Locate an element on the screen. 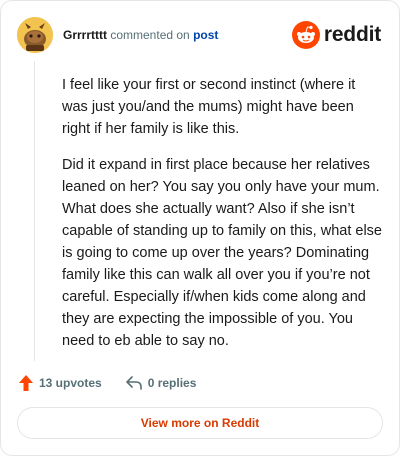  reply-button: 0 replies is located at coordinates (161, 383).